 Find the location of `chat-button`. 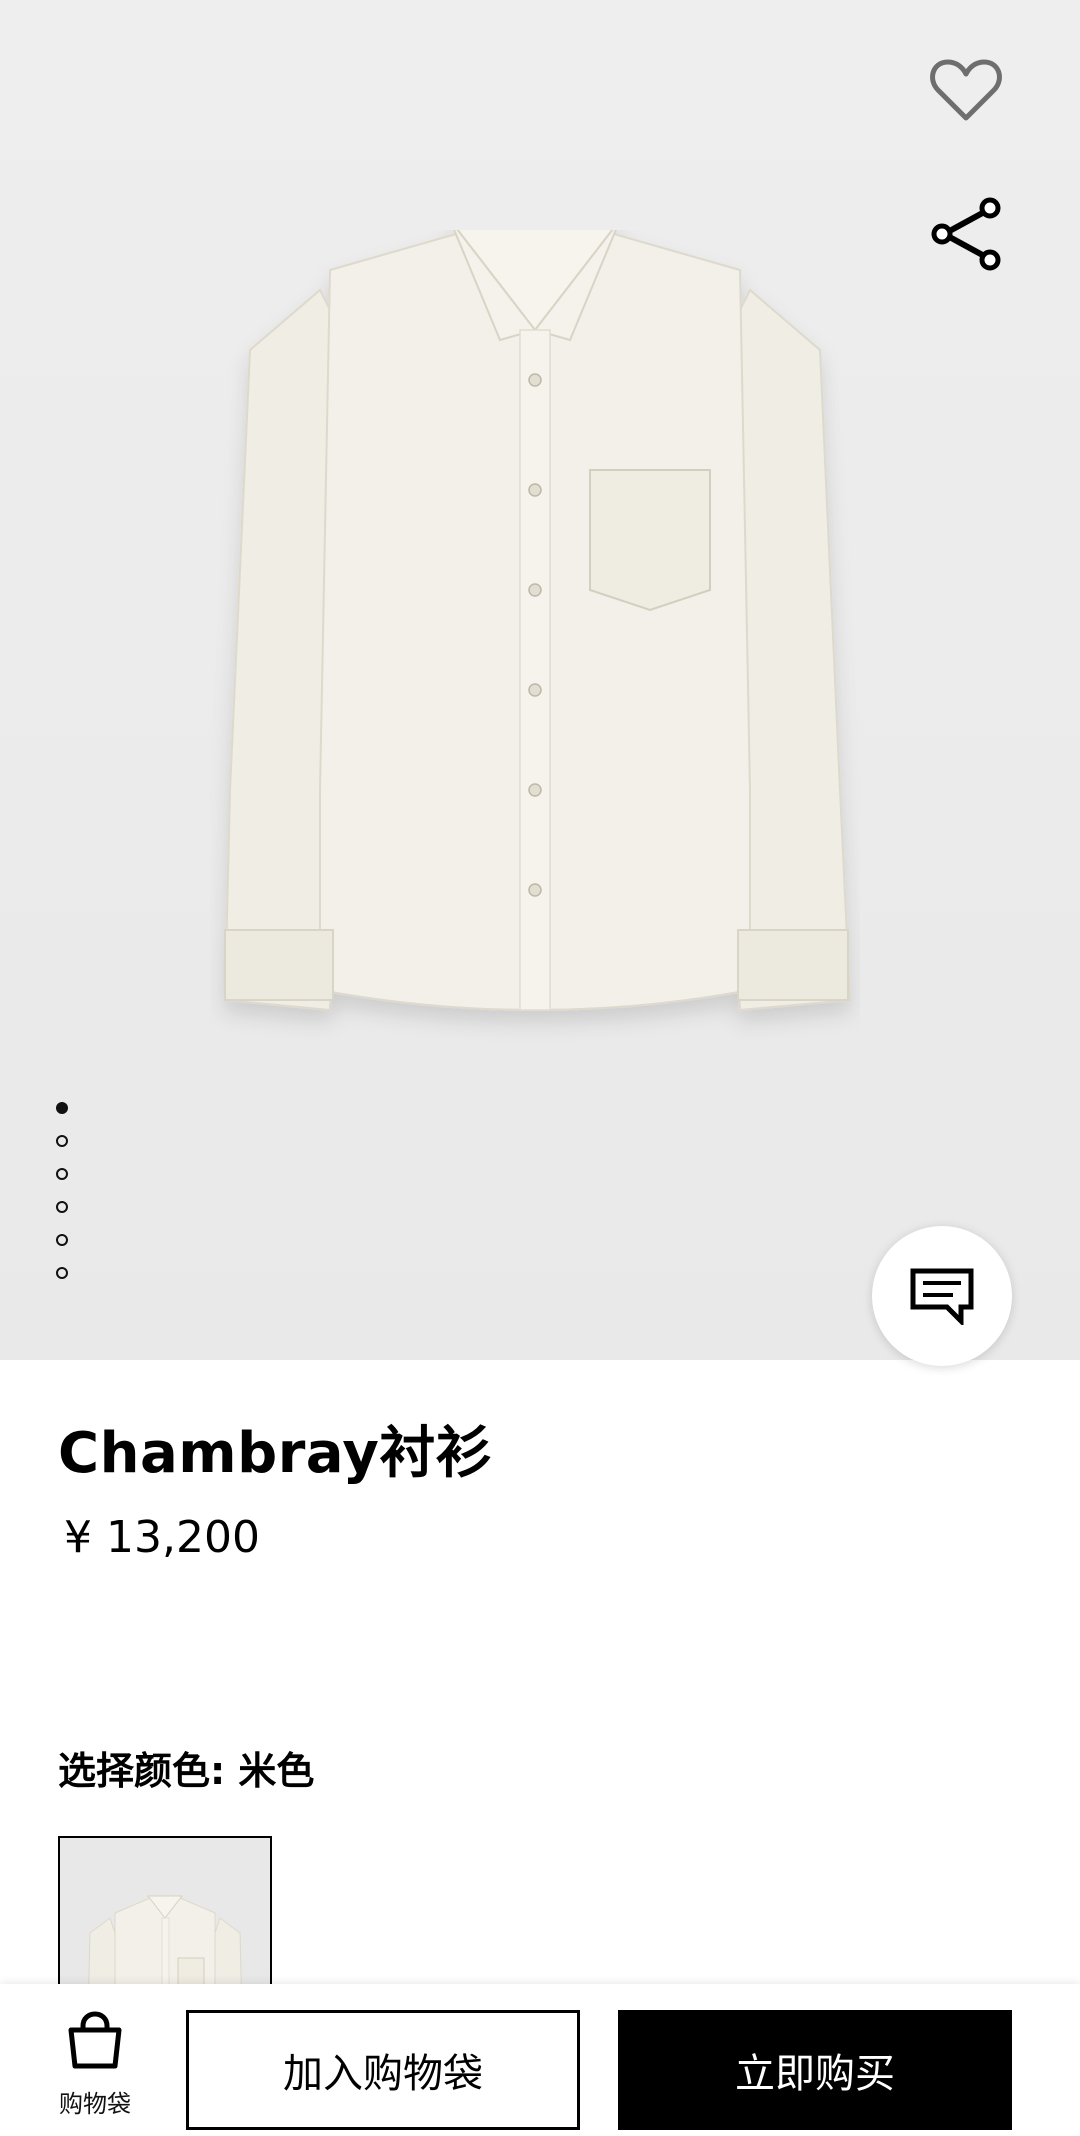

chat-button is located at coordinates (942, 1296).